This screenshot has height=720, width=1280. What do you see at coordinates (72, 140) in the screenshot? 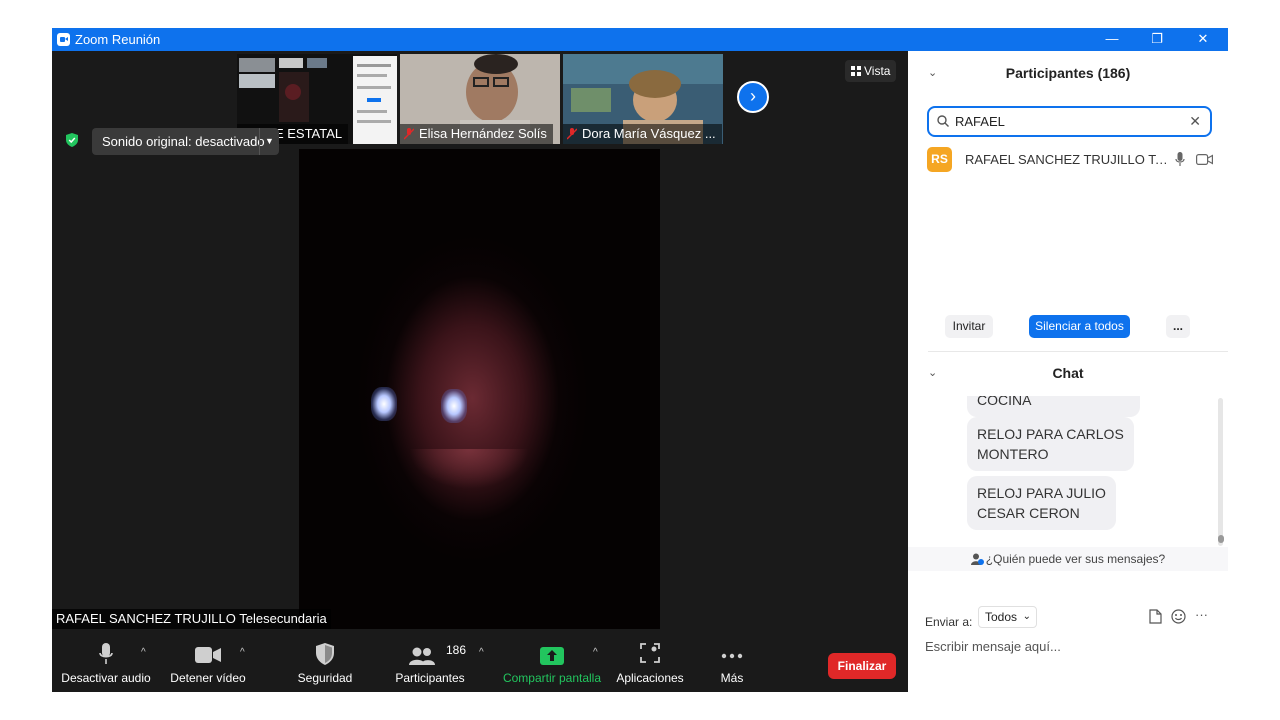
I see `encryption-shield-icon` at bounding box center [72, 140].